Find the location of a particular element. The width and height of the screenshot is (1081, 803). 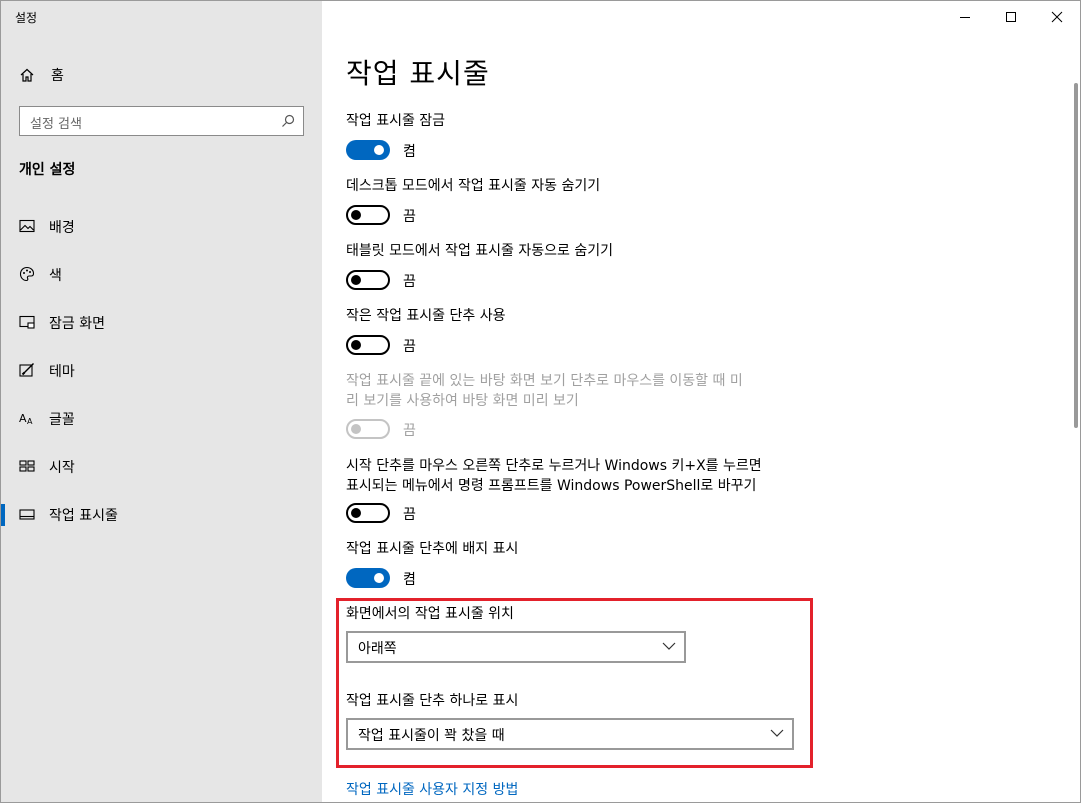

powershell-toggle is located at coordinates (368, 513).